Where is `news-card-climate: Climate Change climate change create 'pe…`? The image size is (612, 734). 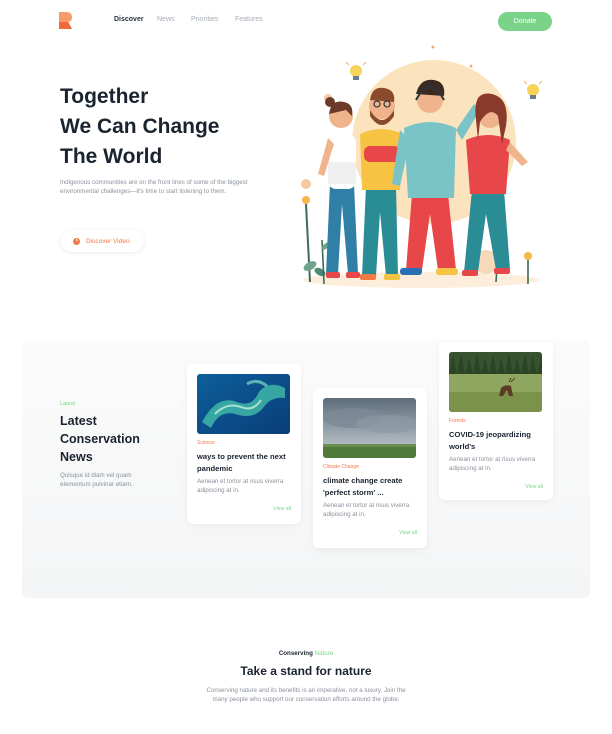
news-card-climate: Climate Change climate change create 'pe… is located at coordinates (370, 468).